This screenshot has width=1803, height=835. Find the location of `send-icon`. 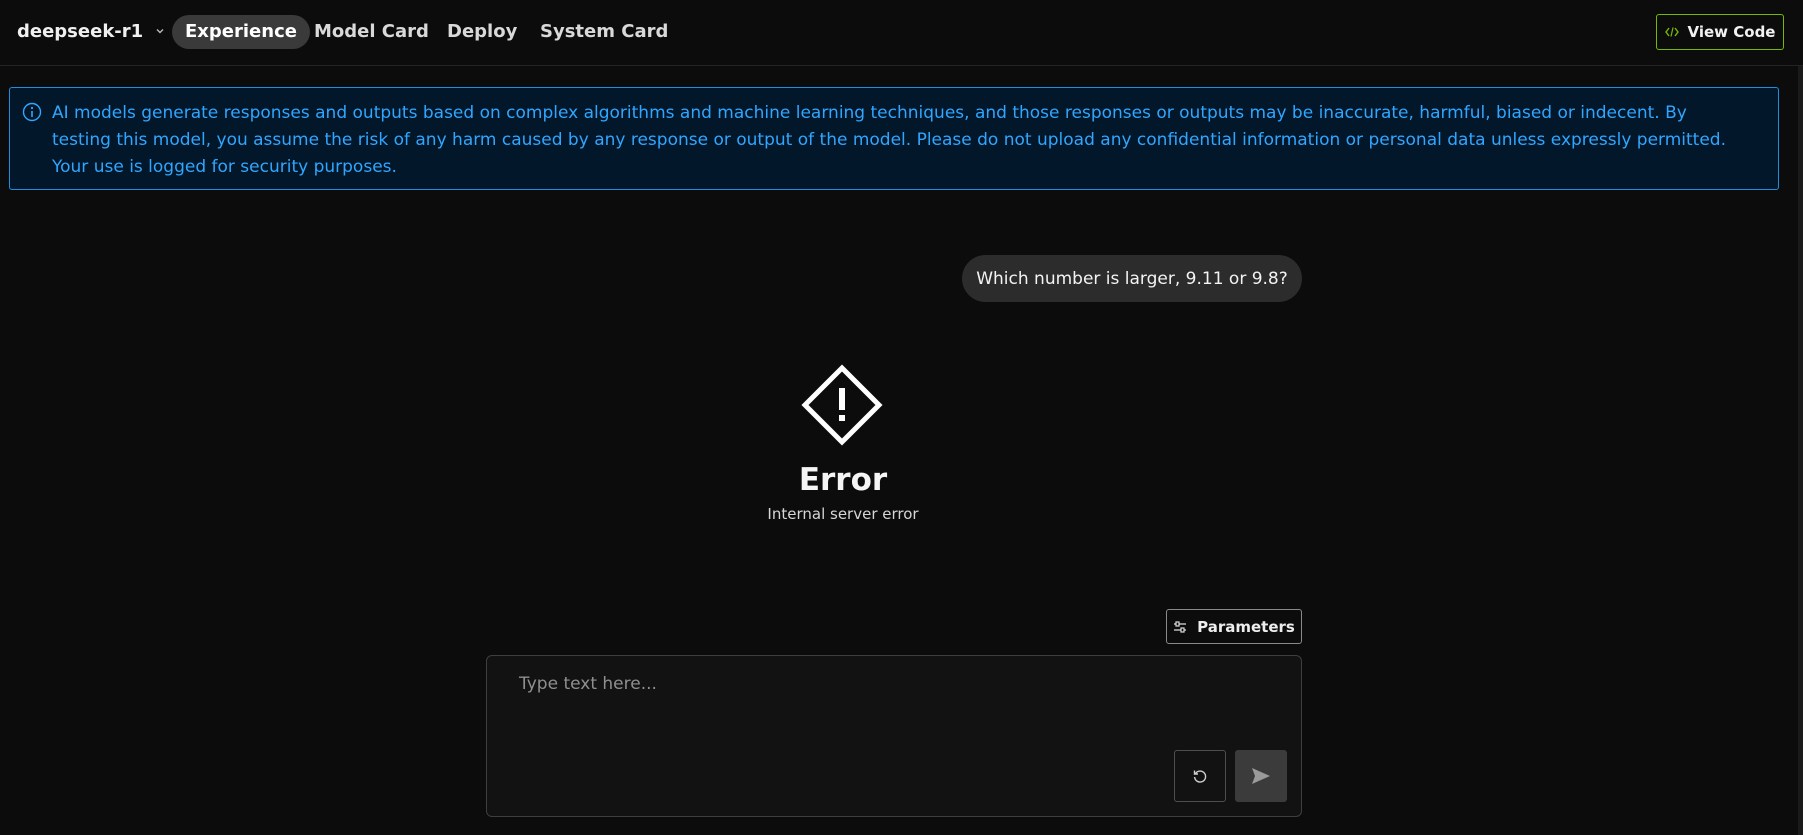

send-icon is located at coordinates (1261, 776).